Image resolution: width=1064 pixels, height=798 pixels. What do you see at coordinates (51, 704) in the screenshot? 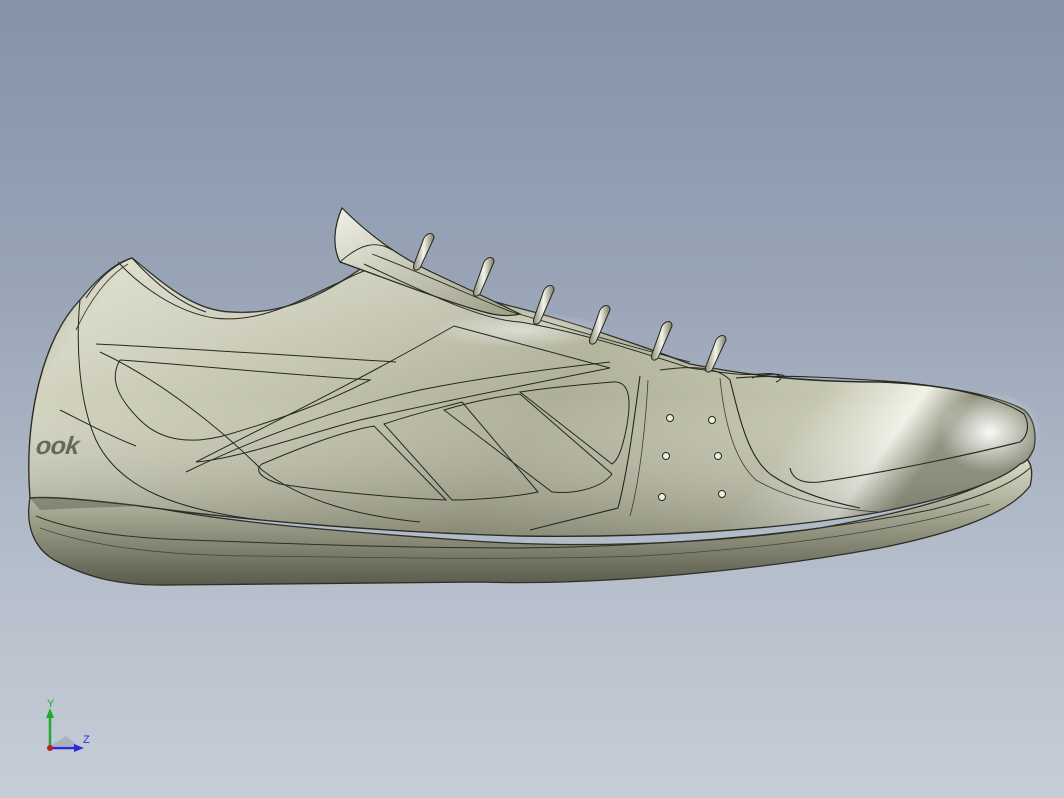
I see `triad-y-label: Y` at bounding box center [51, 704].